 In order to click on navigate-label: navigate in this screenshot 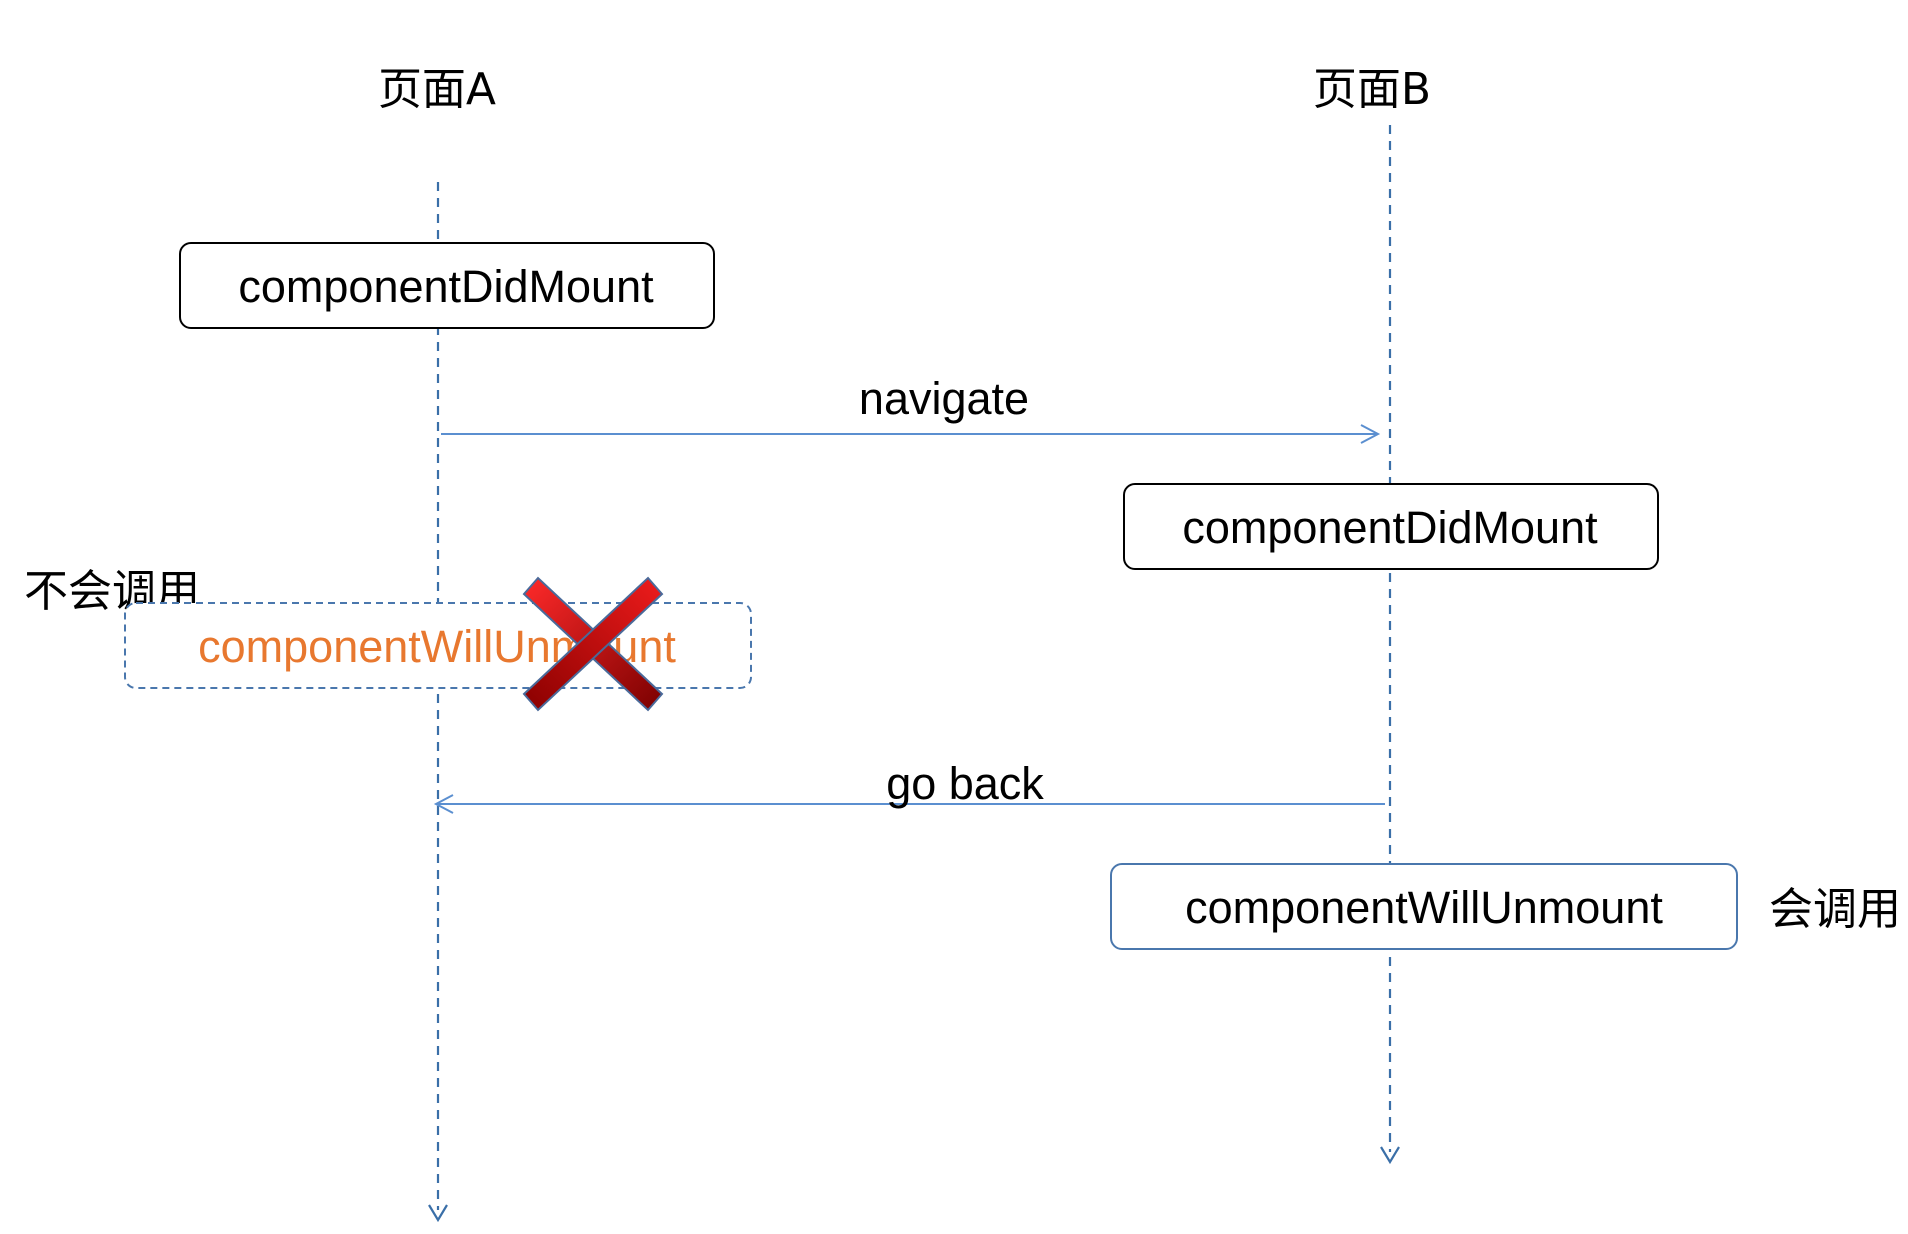, I will do `click(944, 398)`.